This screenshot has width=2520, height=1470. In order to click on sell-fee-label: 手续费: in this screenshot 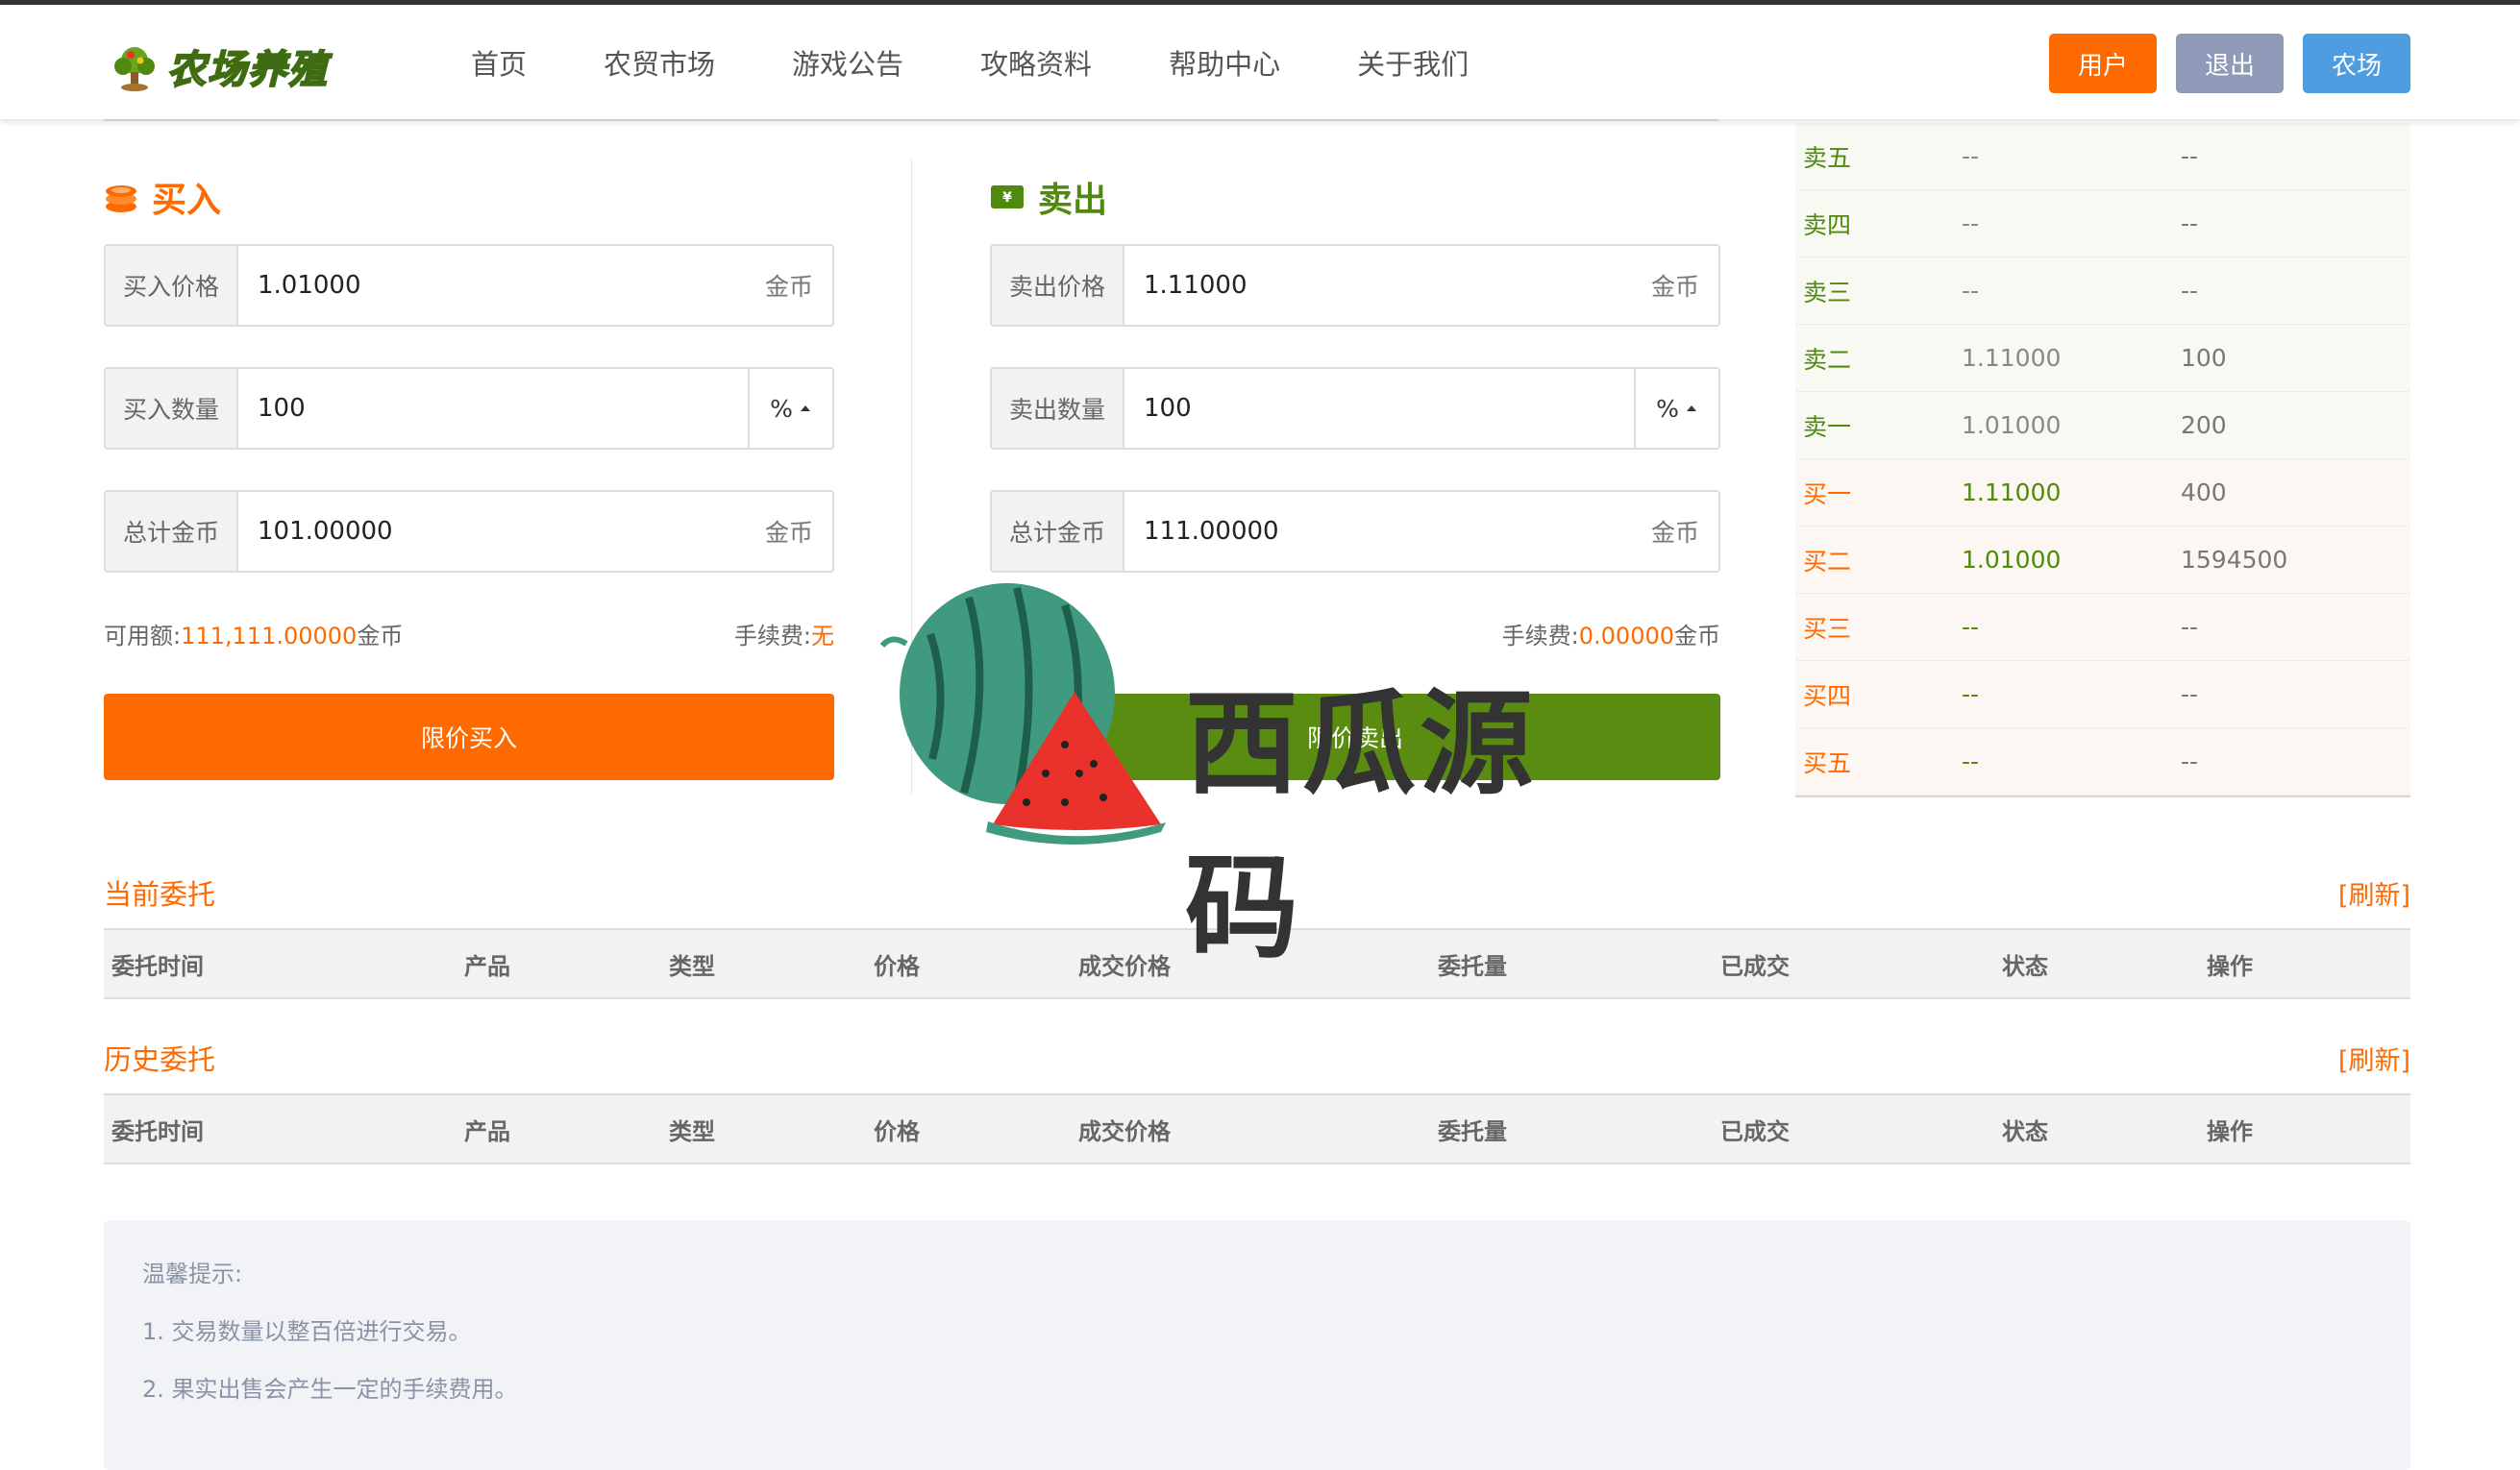, I will do `click(1540, 636)`.